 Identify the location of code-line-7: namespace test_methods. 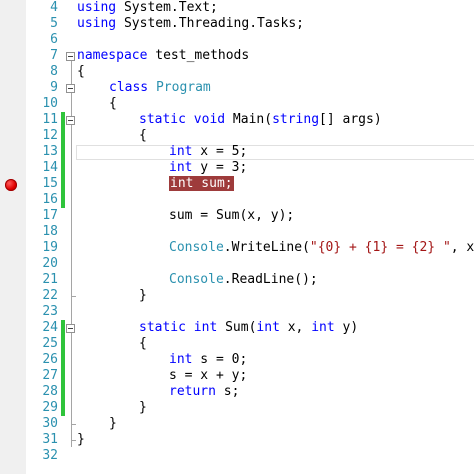
(163, 56).